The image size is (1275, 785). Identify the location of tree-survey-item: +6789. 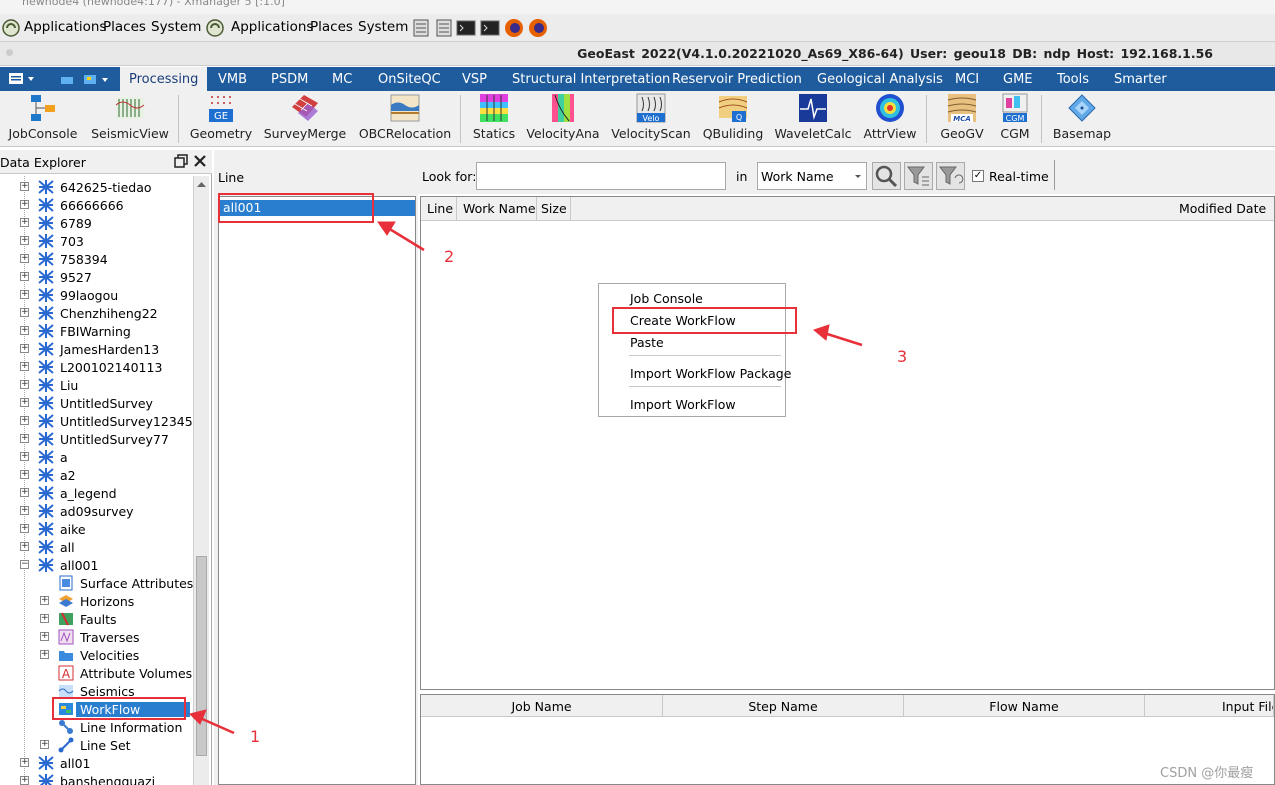
(96, 223).